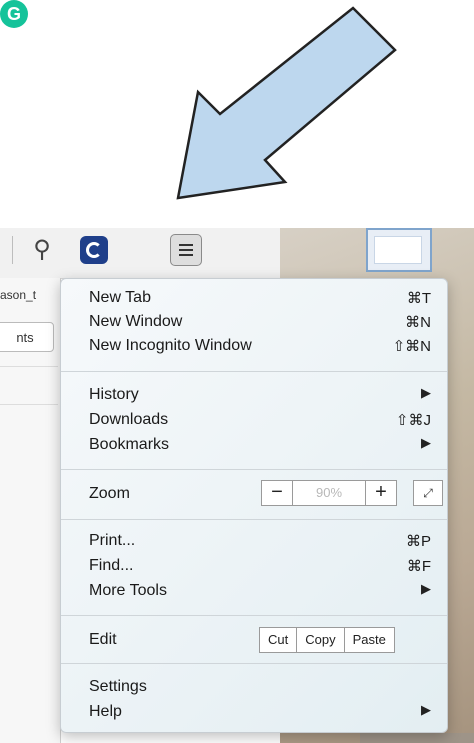 The width and height of the screenshot is (474, 743). What do you see at coordinates (413, 420) in the screenshot?
I see `shortcut-label: ⇧⌘J` at bounding box center [413, 420].